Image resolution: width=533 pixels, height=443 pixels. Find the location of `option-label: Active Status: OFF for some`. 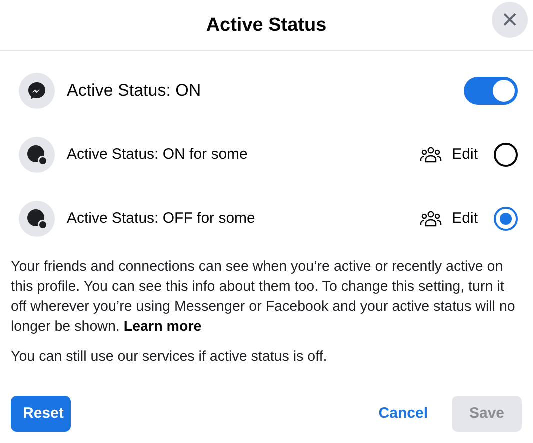

option-label: Active Status: OFF for some is located at coordinates (161, 218).